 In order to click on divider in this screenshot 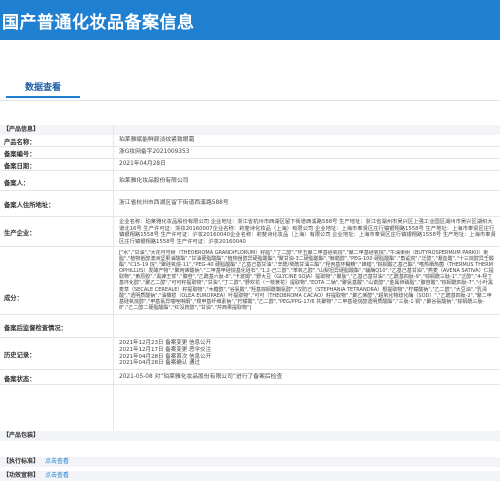, I will do `click(250, 100)`.